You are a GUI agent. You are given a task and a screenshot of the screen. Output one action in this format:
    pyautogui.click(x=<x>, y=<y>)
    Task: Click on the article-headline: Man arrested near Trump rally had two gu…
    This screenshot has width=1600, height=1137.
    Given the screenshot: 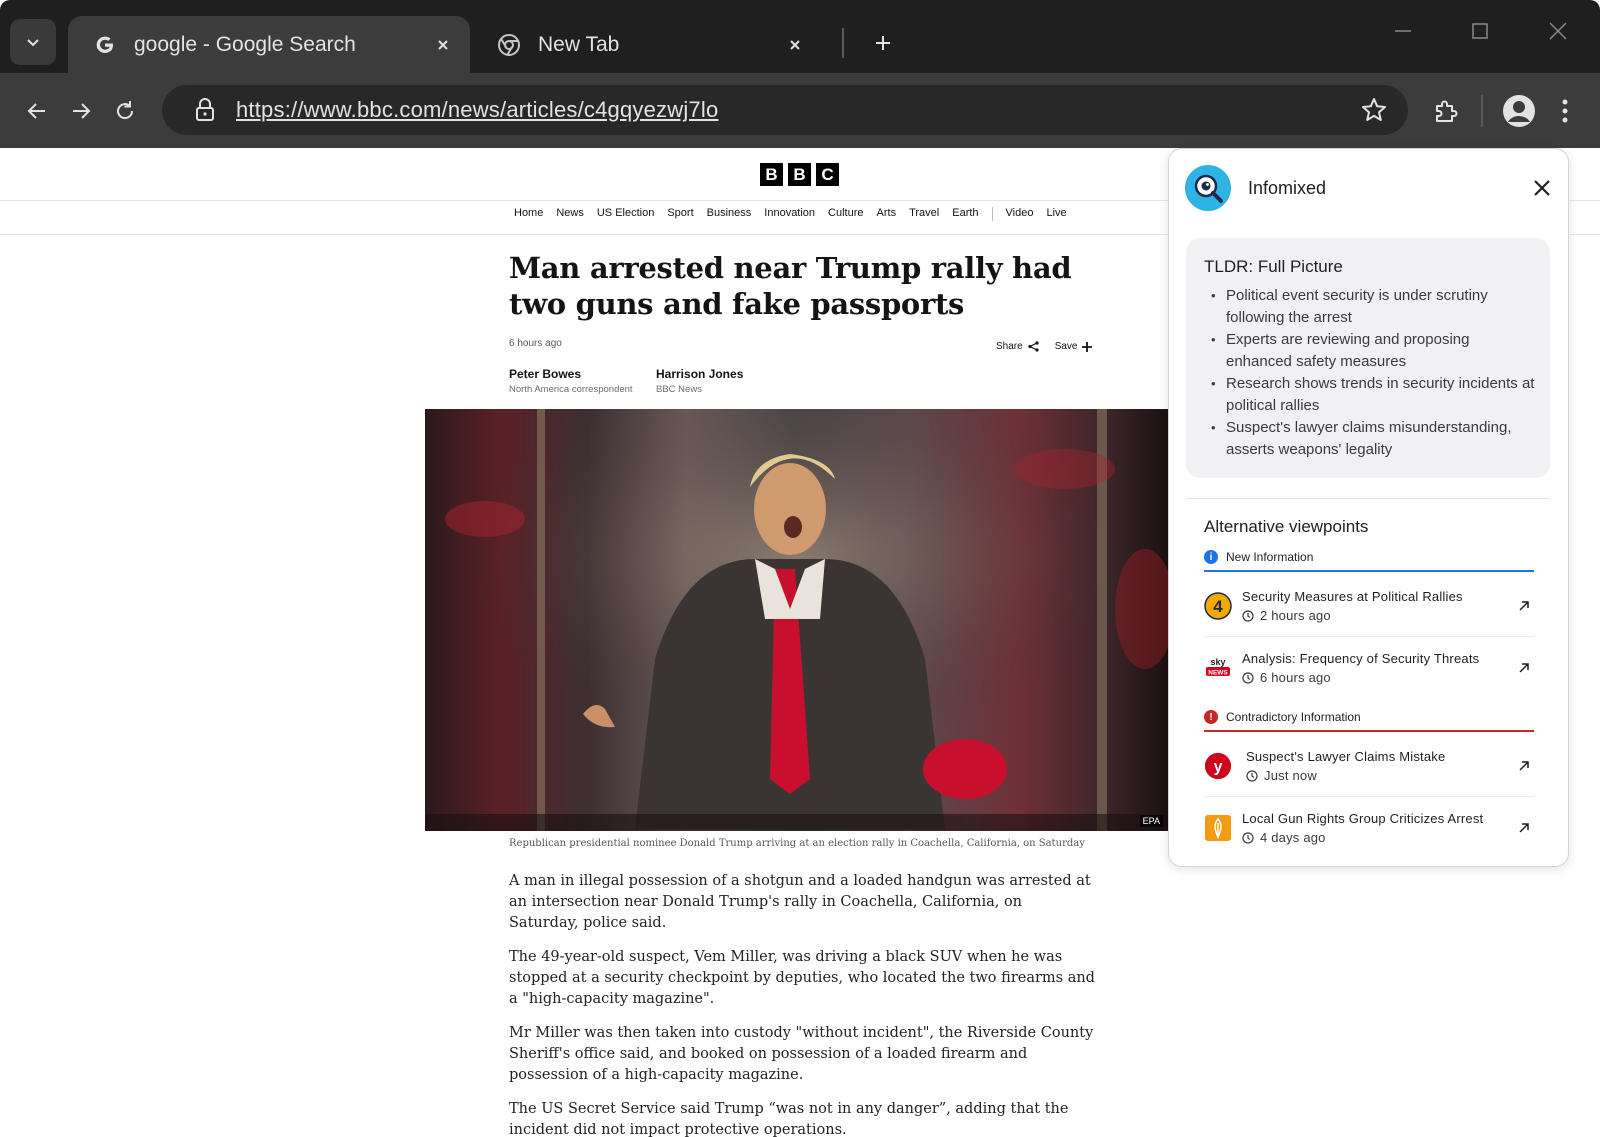 What is the action you would take?
    pyautogui.click(x=790, y=286)
    